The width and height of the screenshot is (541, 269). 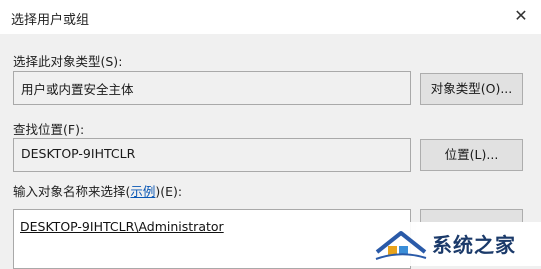 I want to click on object-type-label: 选择此对象类型(S):, so click(x=68, y=61).